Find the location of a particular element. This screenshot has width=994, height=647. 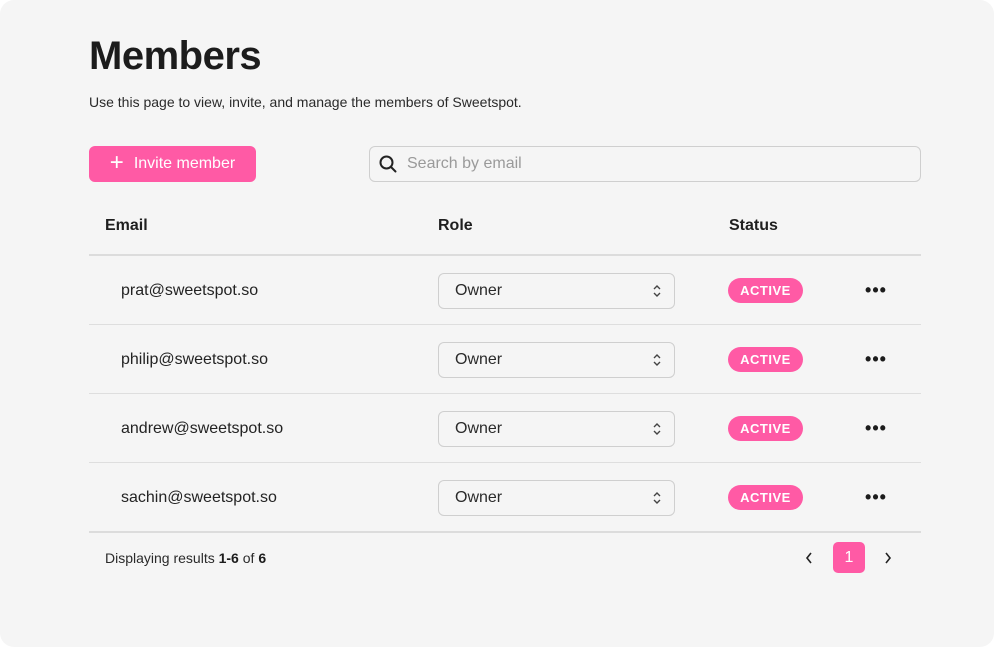

member-email: prat@sweetspot.so is located at coordinates (190, 290).